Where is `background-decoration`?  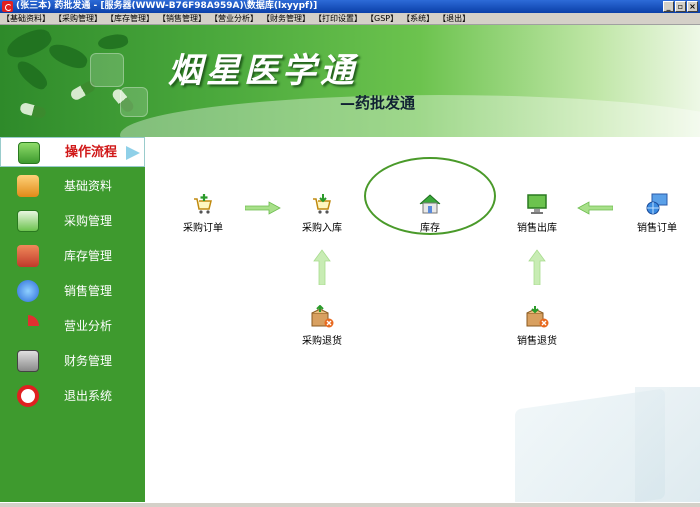 background-decoration is located at coordinates (667, 444).